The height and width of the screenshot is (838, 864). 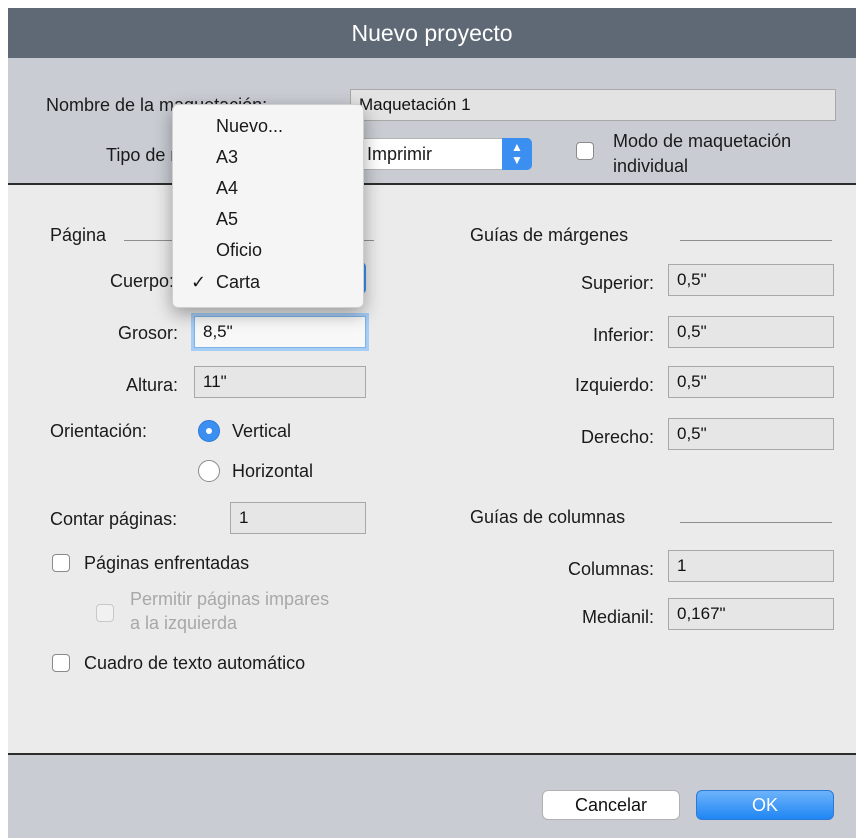 I want to click on facing-pages-label: Páginas enfrentadas, so click(x=167, y=563).